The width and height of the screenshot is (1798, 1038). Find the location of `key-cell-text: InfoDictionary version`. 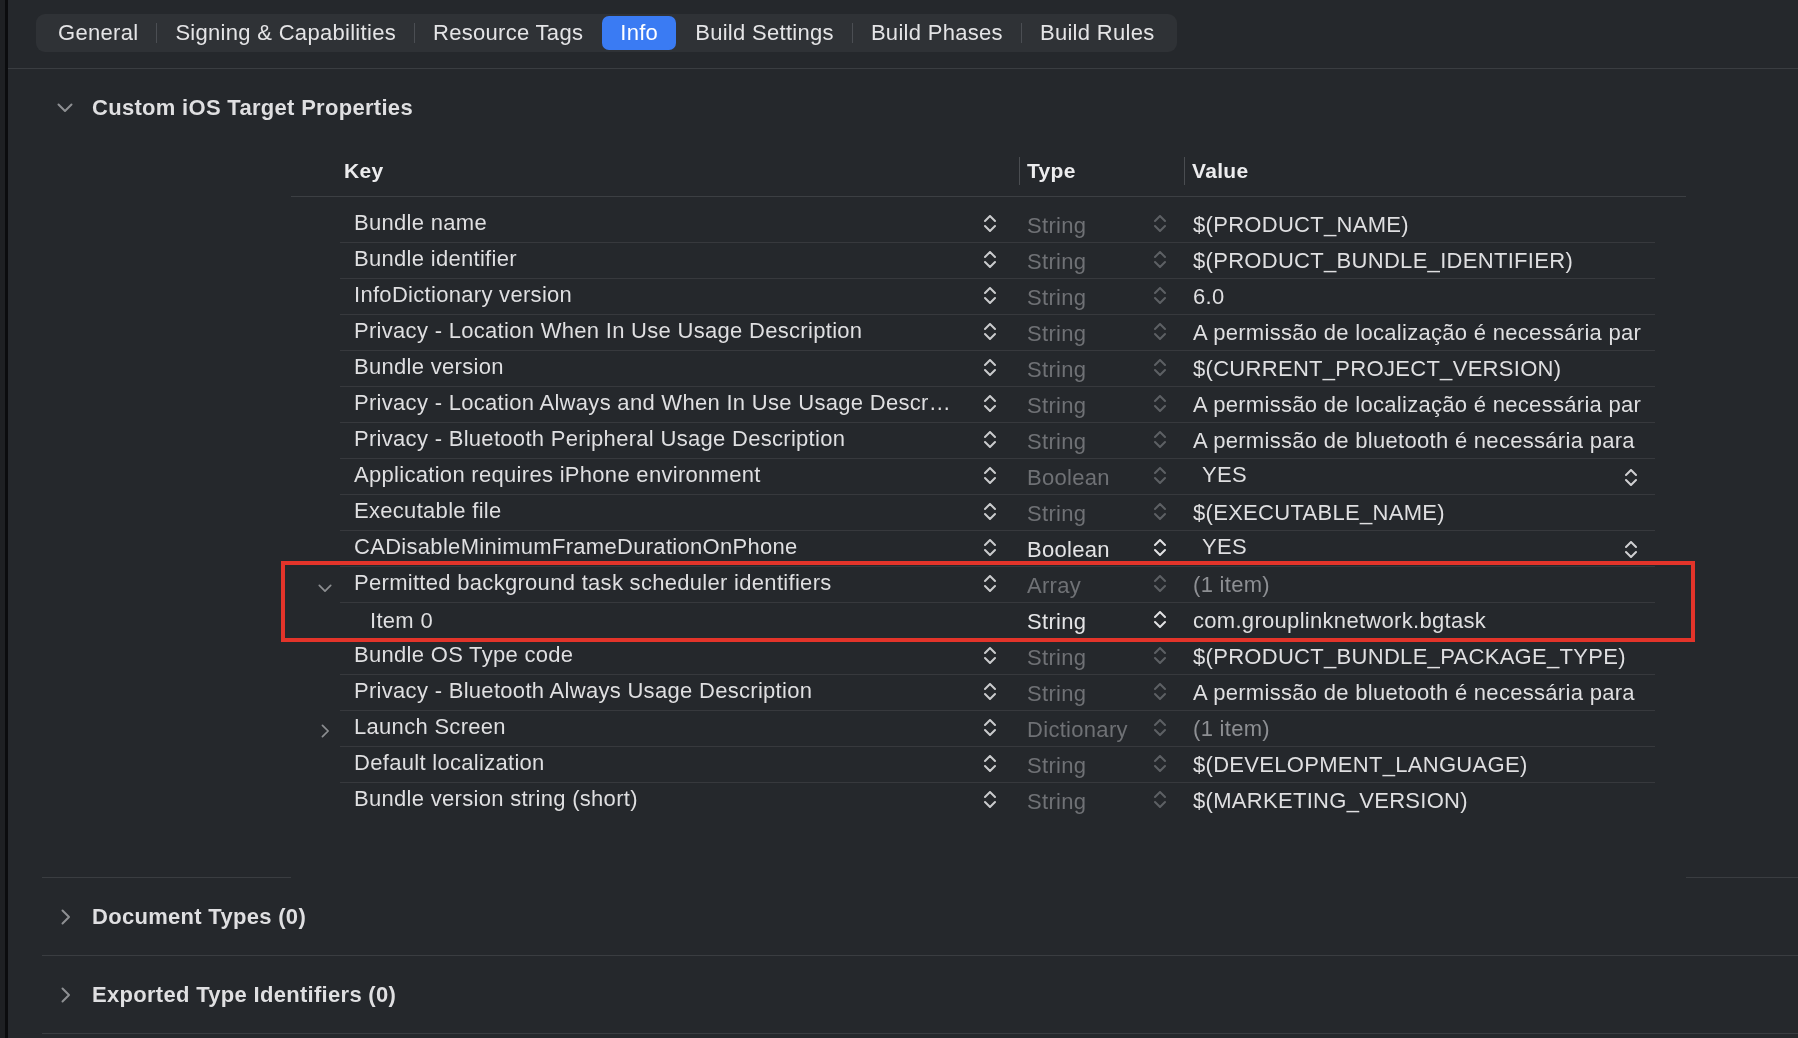

key-cell-text: InfoDictionary version is located at coordinates (463, 295).